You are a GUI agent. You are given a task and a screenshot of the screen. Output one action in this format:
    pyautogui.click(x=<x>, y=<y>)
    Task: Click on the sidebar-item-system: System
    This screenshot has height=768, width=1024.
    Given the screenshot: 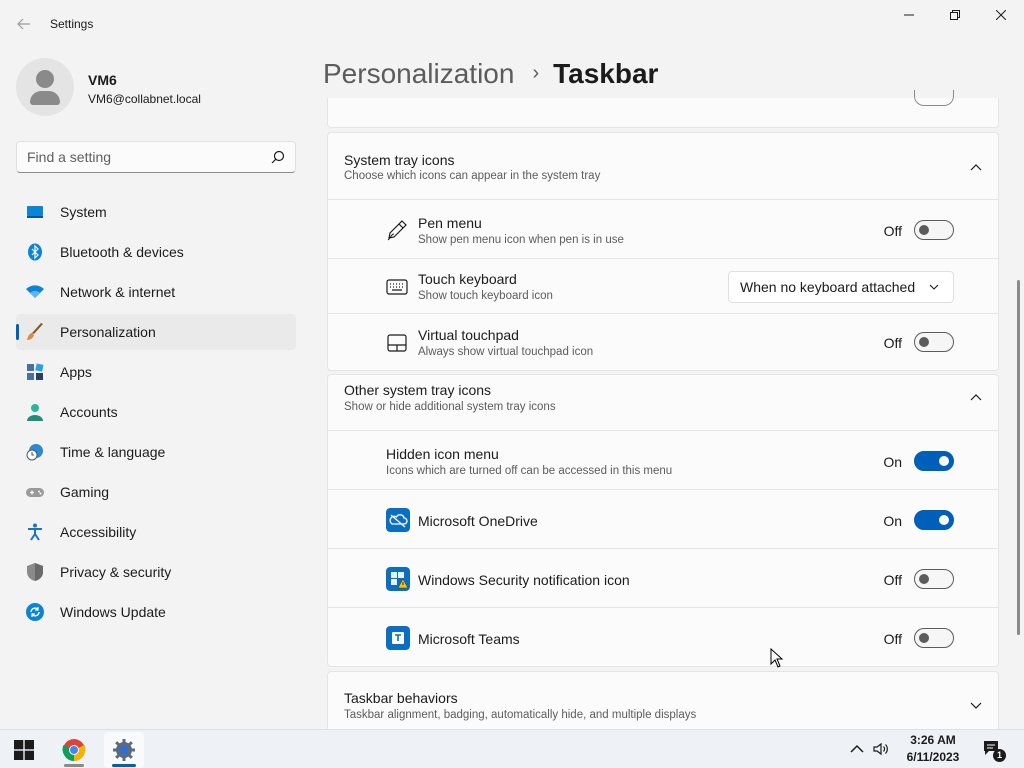 What is the action you would take?
    pyautogui.click(x=156, y=212)
    